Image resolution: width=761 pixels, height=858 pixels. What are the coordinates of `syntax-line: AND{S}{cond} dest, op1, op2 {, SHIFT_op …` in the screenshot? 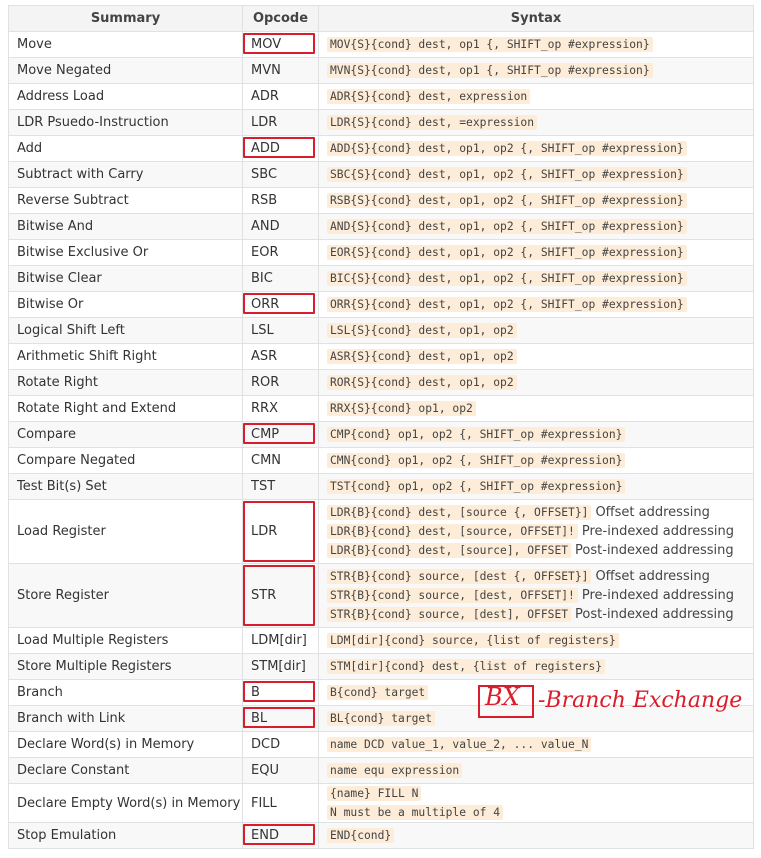 It's located at (507, 226).